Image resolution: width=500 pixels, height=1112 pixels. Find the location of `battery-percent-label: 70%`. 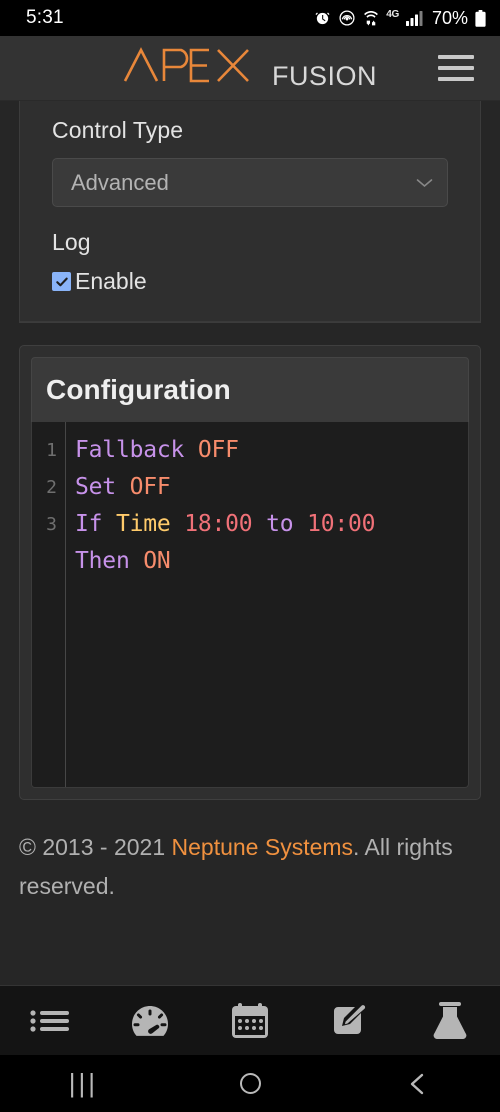

battery-percent-label: 70% is located at coordinates (449, 17).